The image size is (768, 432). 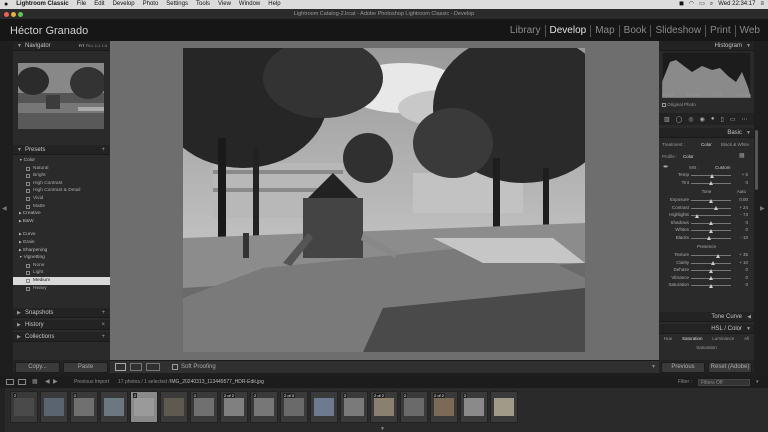 I want to click on slider-temp: Temp + 5, so click(x=706, y=175).